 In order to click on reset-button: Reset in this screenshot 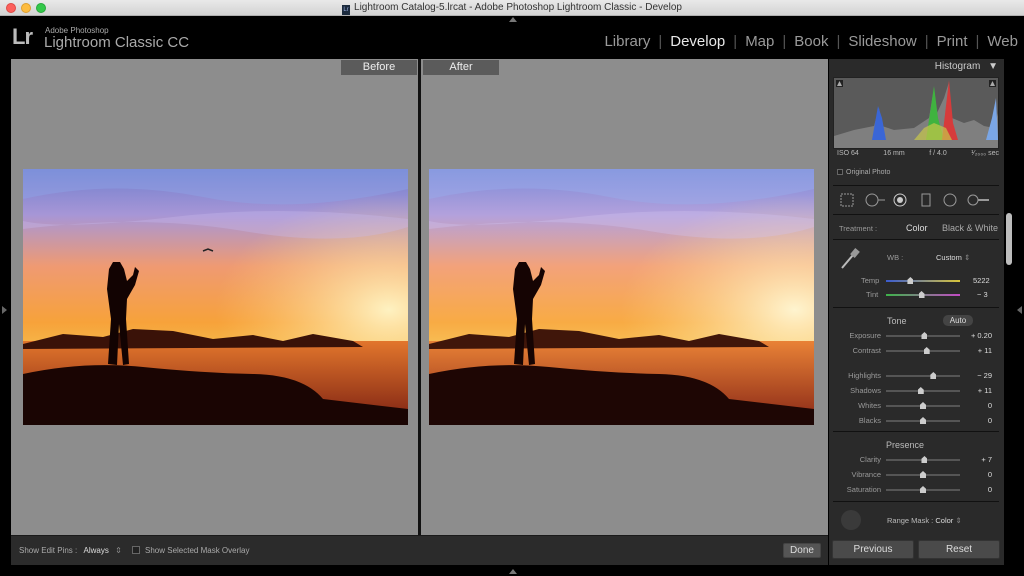, I will do `click(959, 549)`.